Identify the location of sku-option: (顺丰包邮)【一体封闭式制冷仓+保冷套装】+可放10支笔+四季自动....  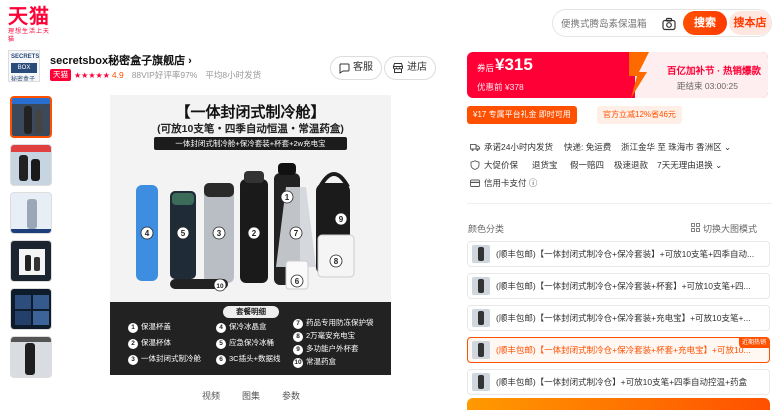
(618, 254).